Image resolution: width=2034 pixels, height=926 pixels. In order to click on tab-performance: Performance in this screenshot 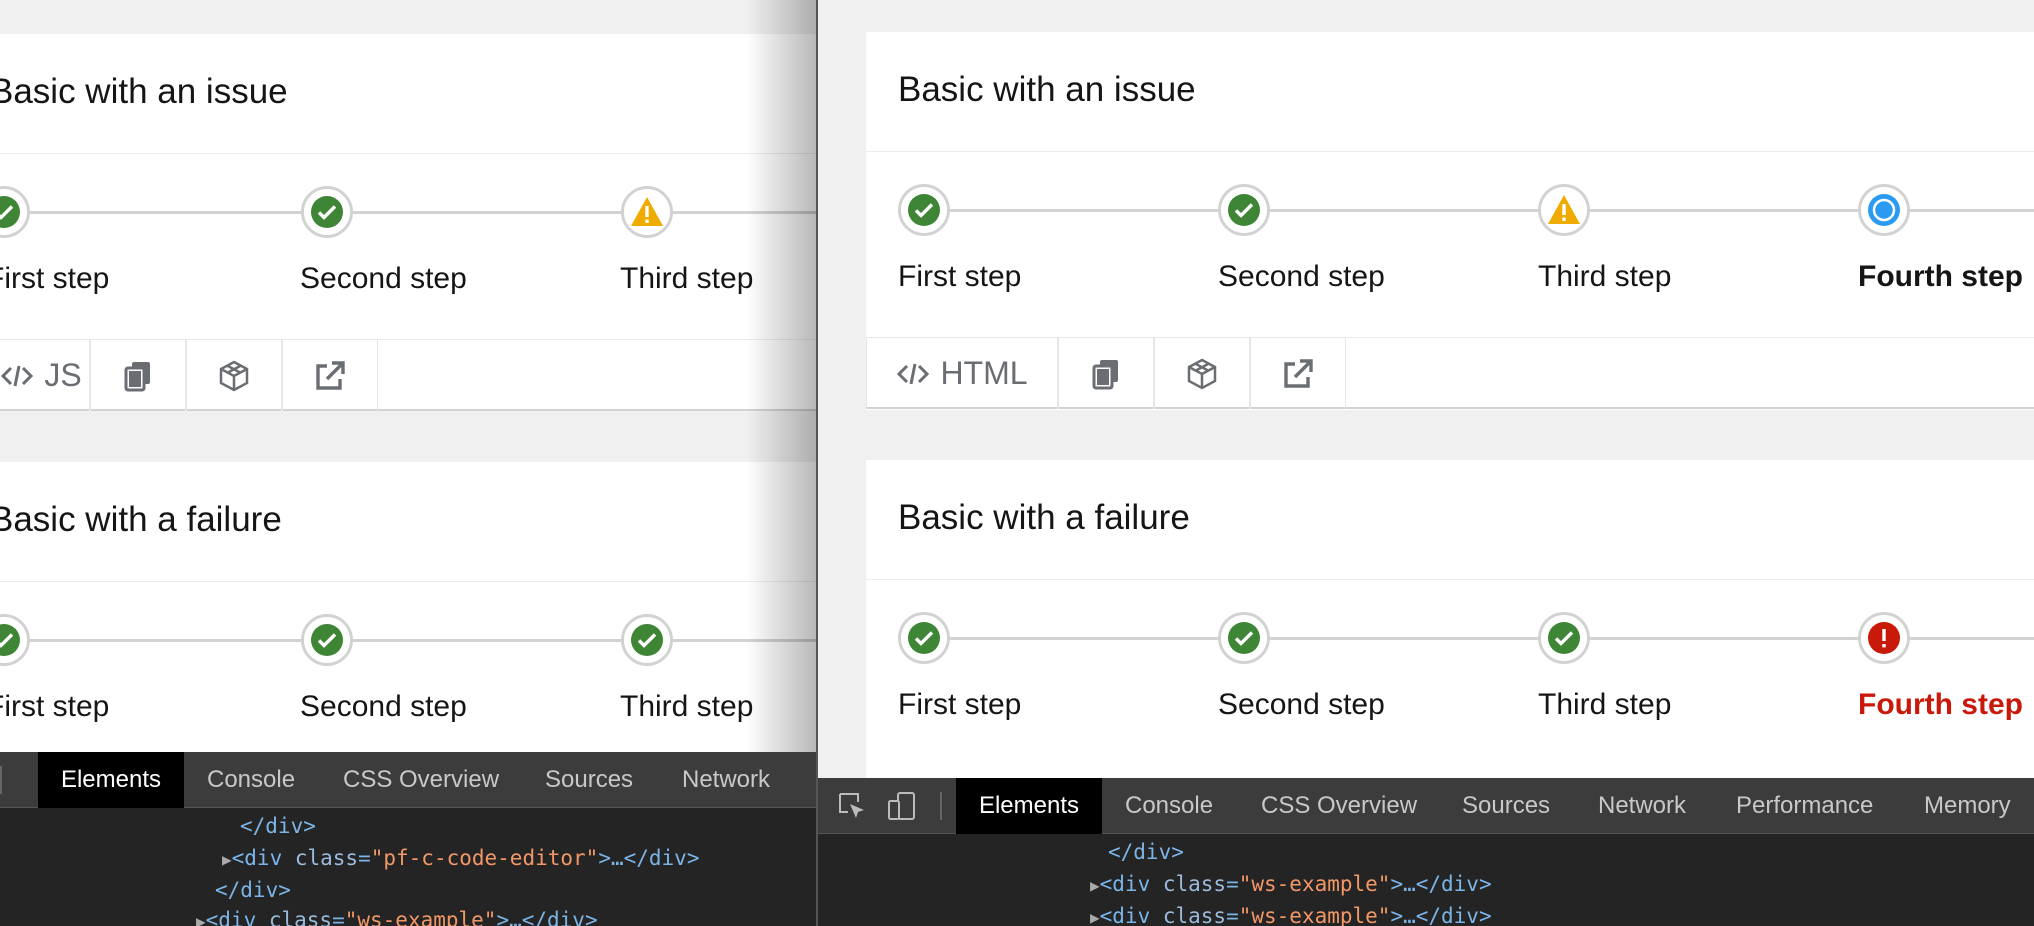, I will do `click(1804, 806)`.